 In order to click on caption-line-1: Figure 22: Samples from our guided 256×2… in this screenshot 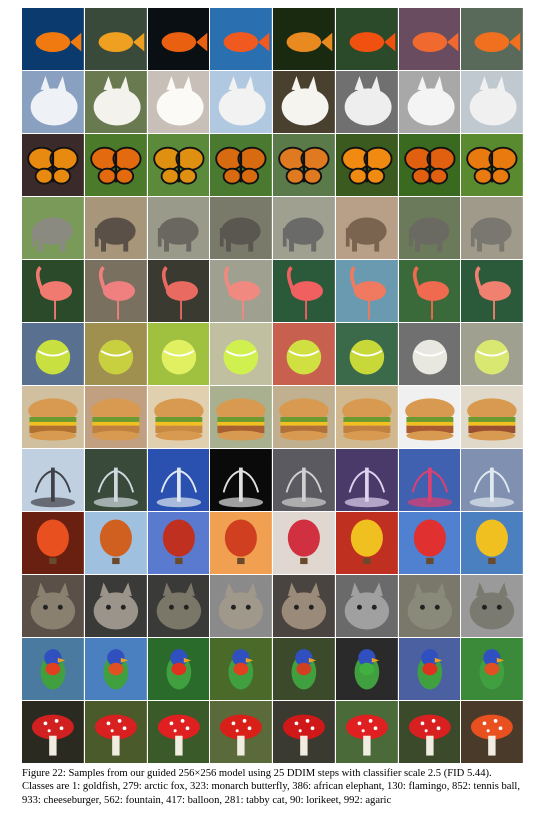, I will do `click(232, 773)`.